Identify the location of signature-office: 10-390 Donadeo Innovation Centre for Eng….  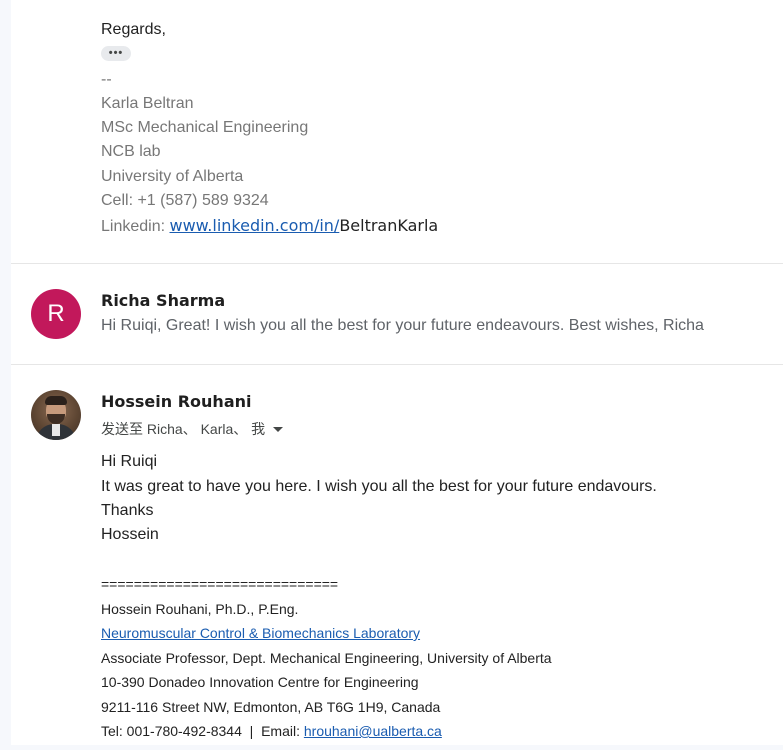
(260, 682).